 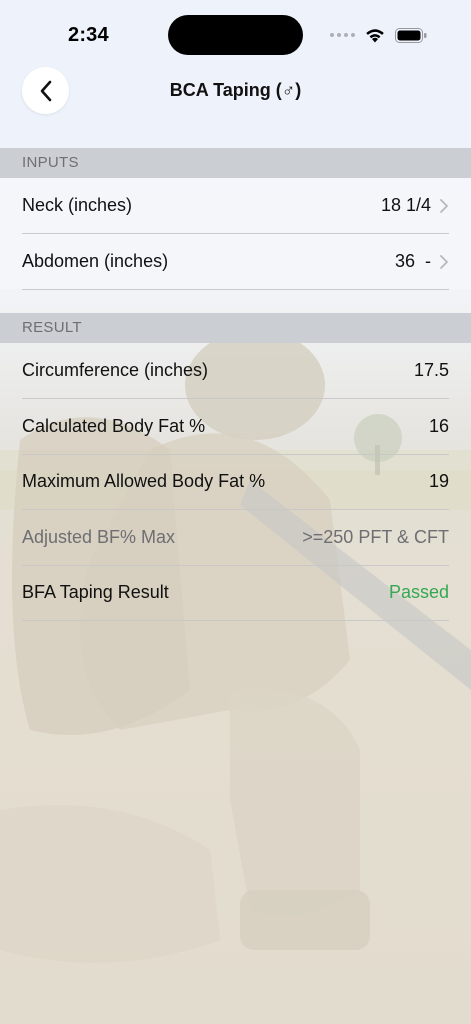 I want to click on max-allowed-body-fat-row: Maximum Allowed Body Fat % 19, so click(x=235, y=482).